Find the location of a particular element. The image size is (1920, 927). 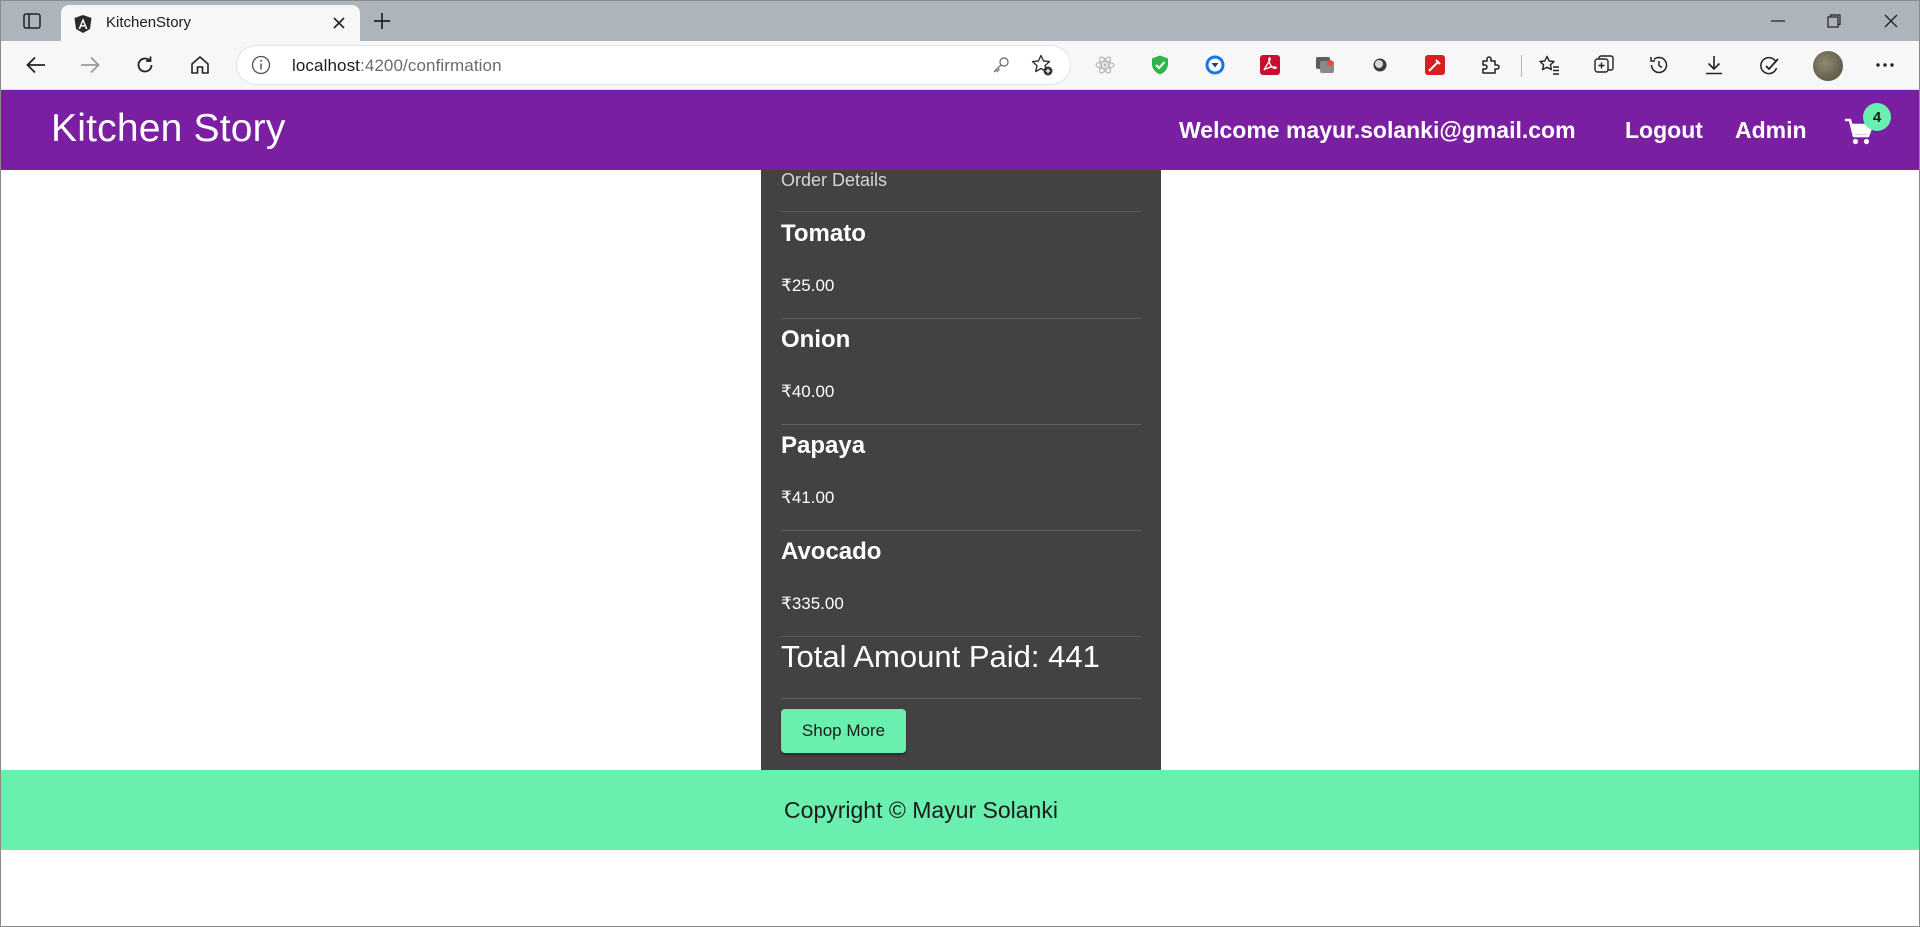

performance-icon is located at coordinates (1769, 65).